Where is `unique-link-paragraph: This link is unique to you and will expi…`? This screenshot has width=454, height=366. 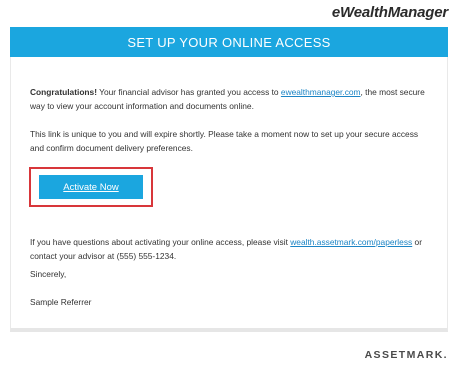 unique-link-paragraph: This link is unique to you and will expi… is located at coordinates (224, 141).